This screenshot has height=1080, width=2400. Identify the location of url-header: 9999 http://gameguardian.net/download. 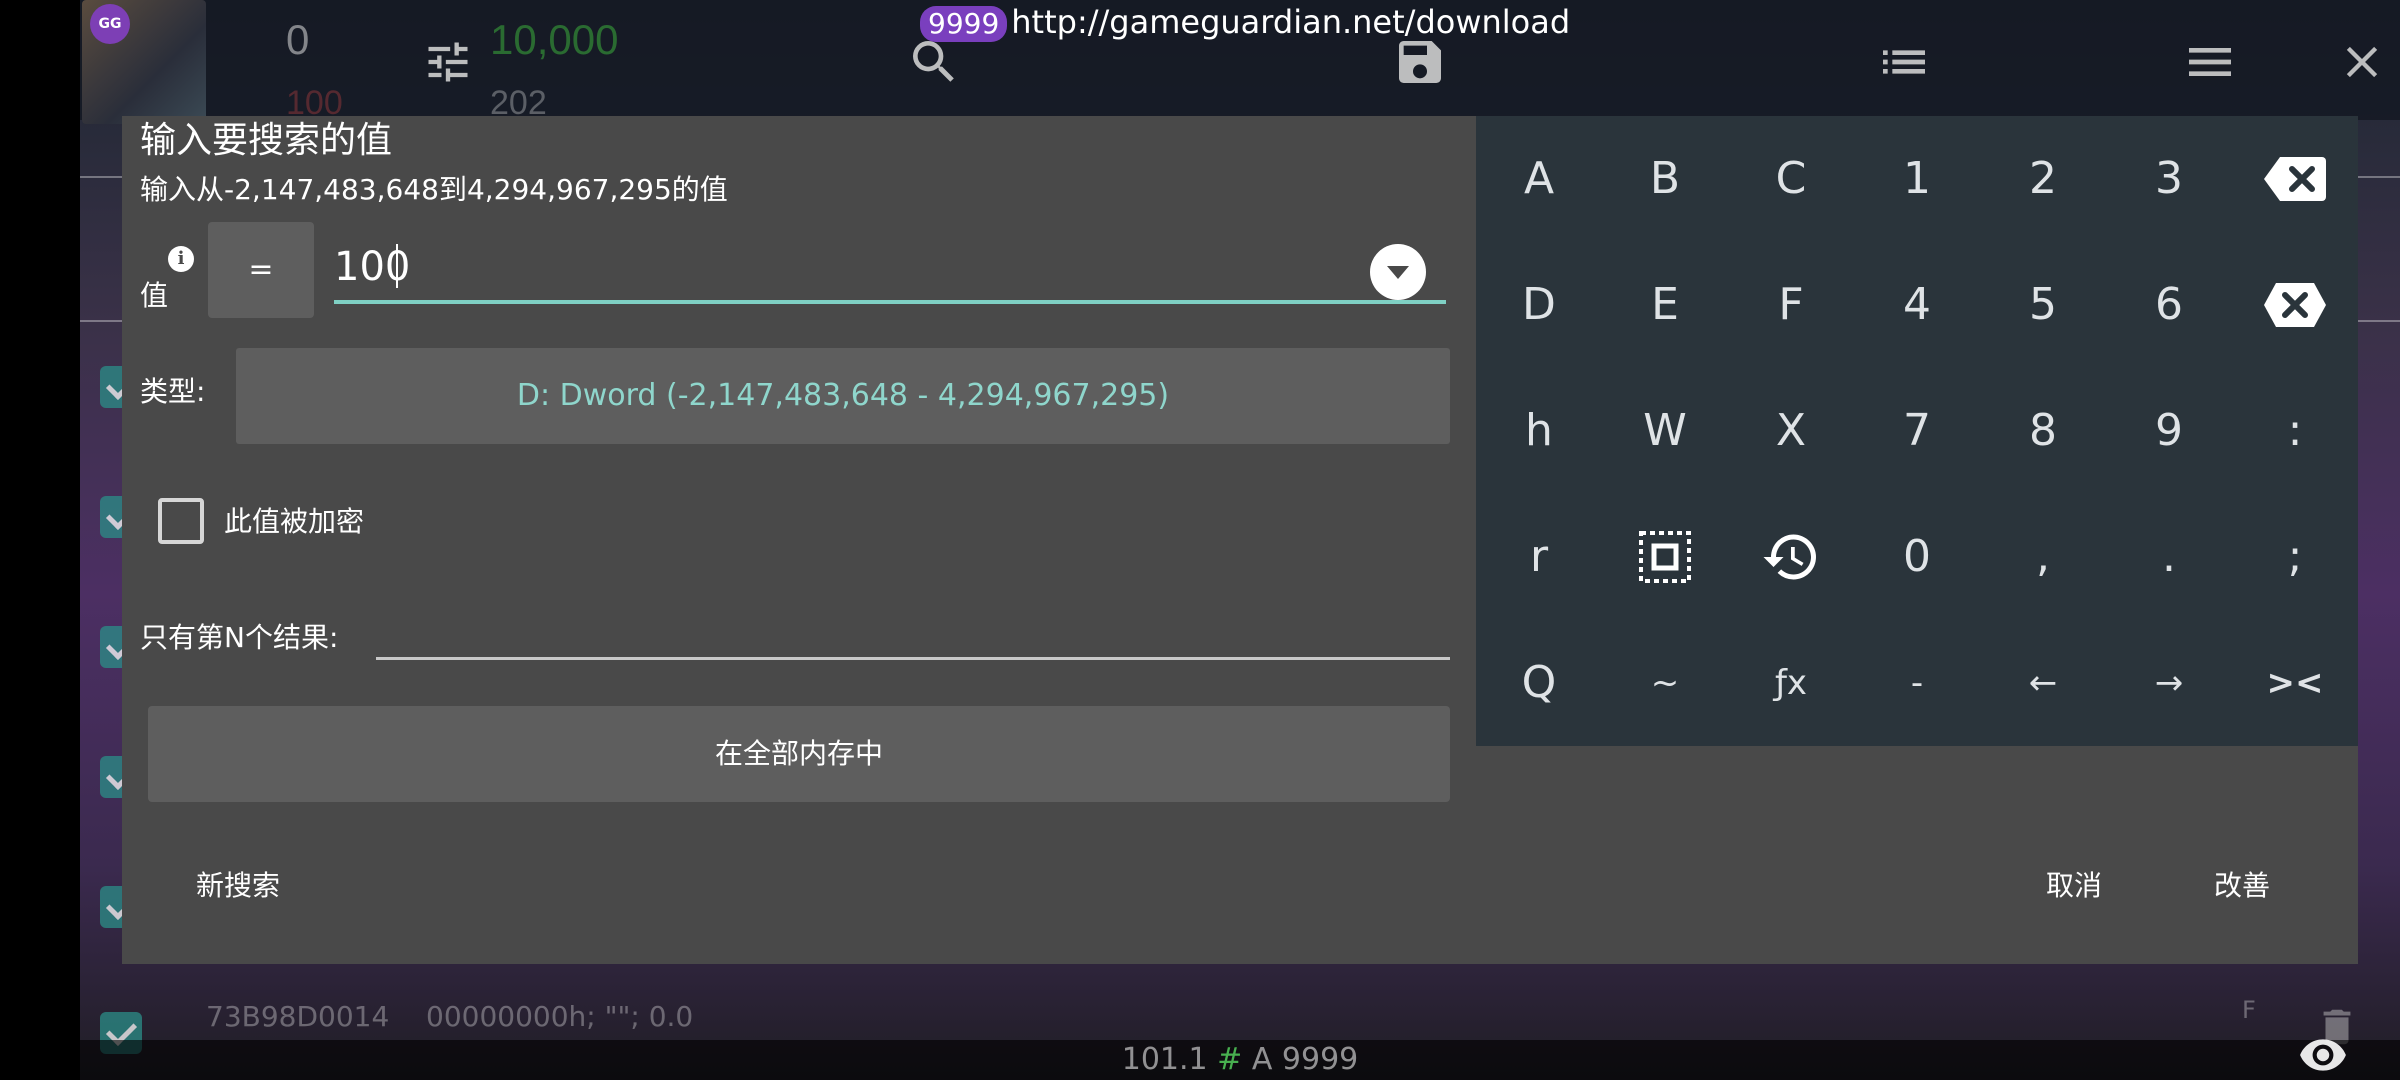
(1245, 22).